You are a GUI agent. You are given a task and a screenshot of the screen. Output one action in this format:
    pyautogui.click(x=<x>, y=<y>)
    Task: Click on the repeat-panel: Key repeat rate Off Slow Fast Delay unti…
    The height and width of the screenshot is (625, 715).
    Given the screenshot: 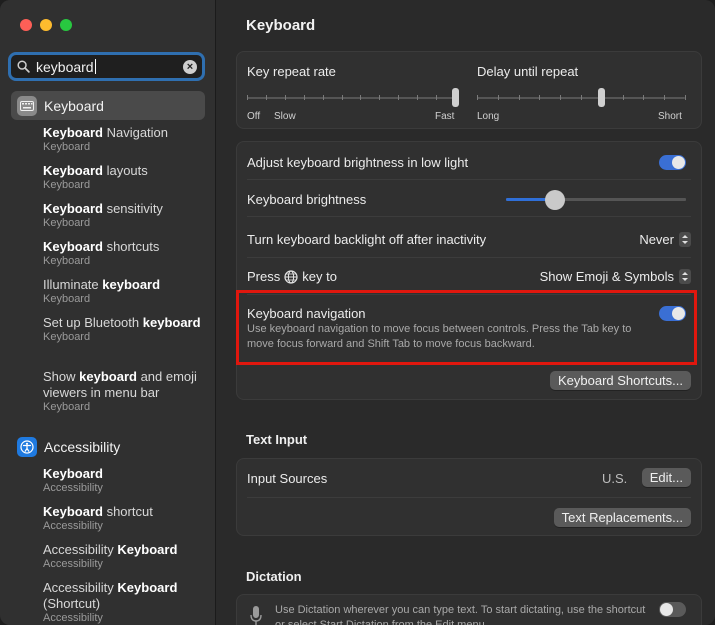 What is the action you would take?
    pyautogui.click(x=469, y=90)
    